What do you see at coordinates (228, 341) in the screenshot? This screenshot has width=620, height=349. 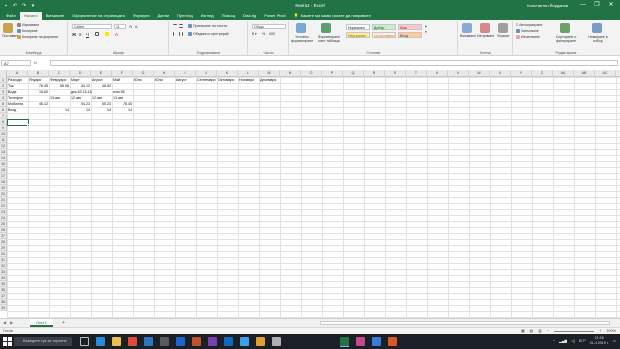 I see `outlook-icon` at bounding box center [228, 341].